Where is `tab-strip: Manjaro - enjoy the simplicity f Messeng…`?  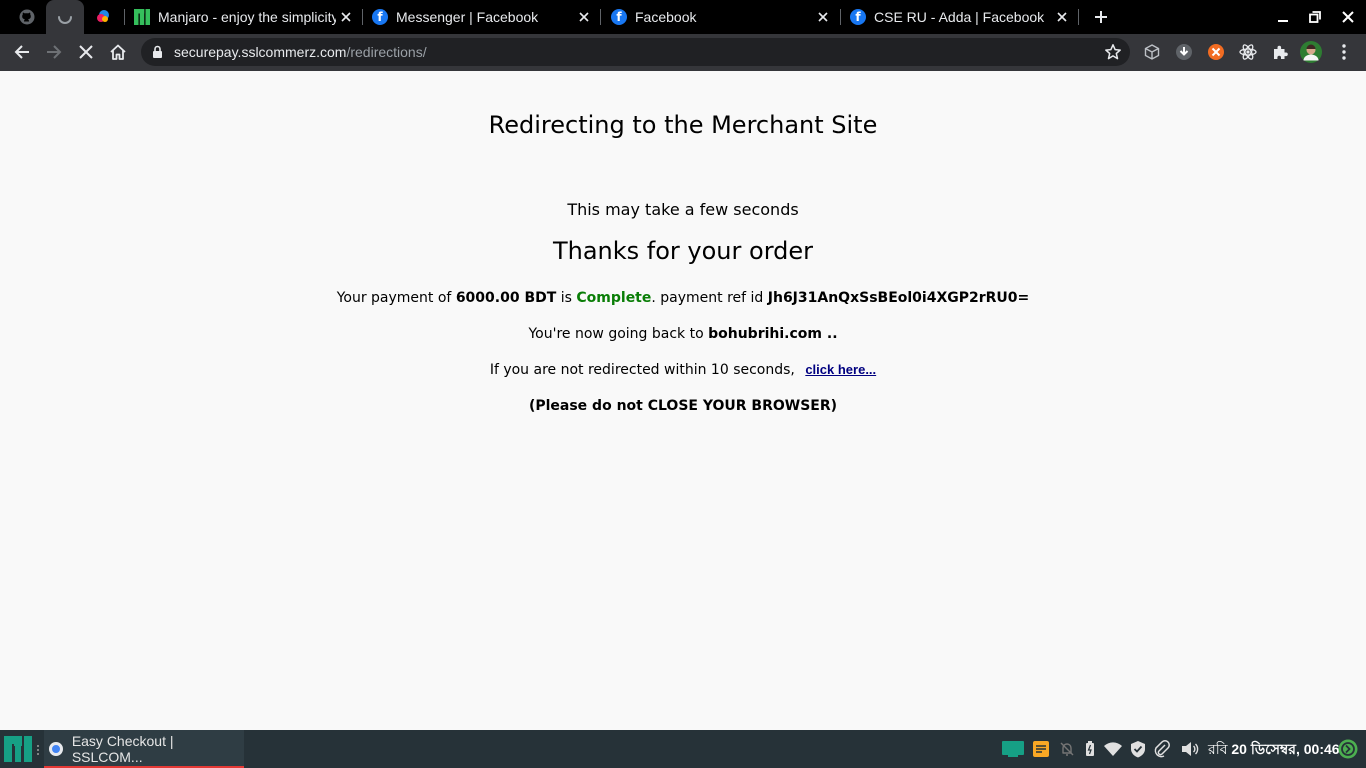
tab-strip: Manjaro - enjoy the simplicity f Messeng… is located at coordinates (683, 17).